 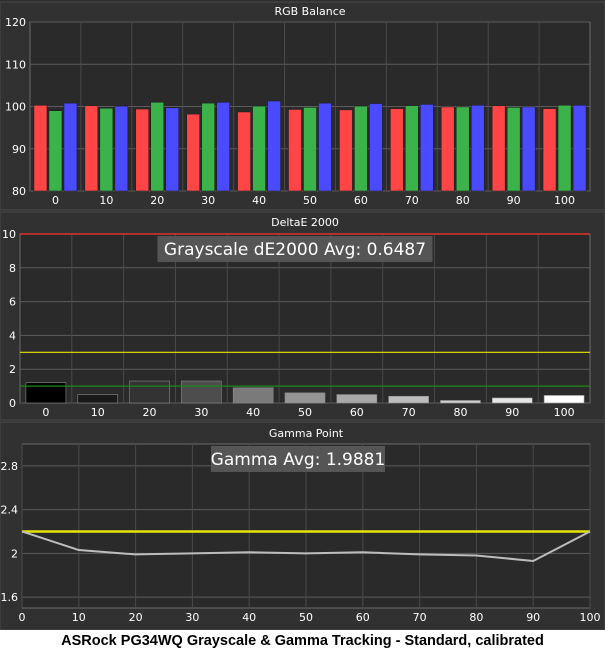 I want to click on y-tick-label: 10, so click(x=9, y=234).